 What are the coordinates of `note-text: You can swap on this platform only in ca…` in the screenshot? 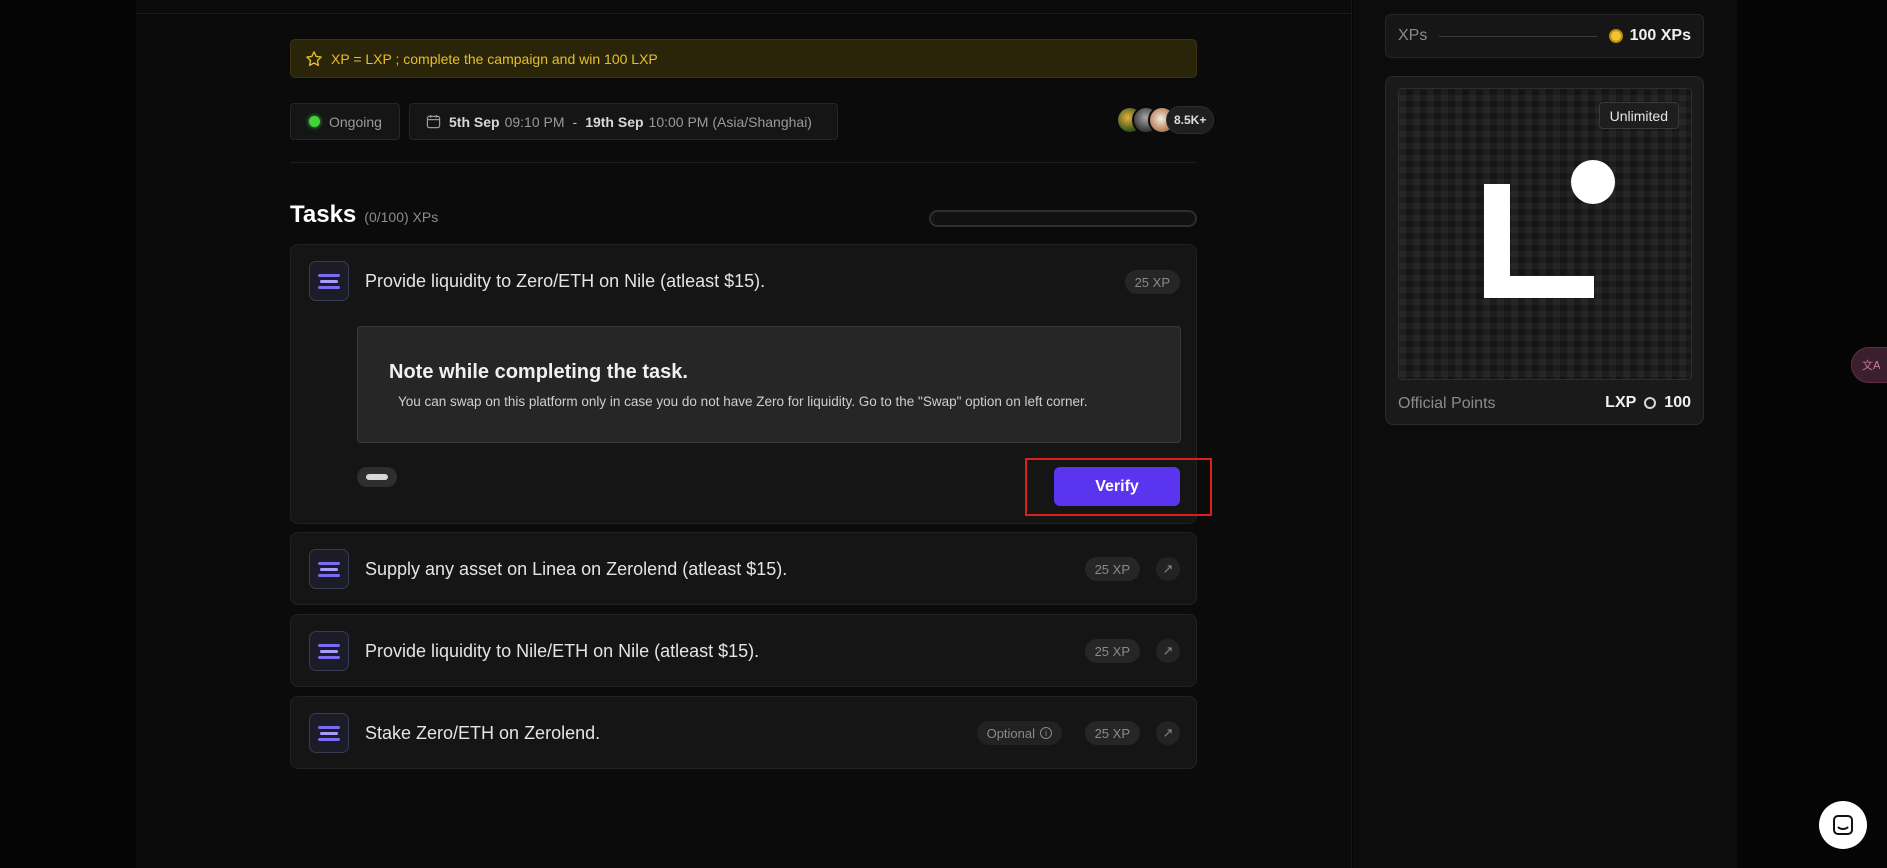 It's located at (743, 401).